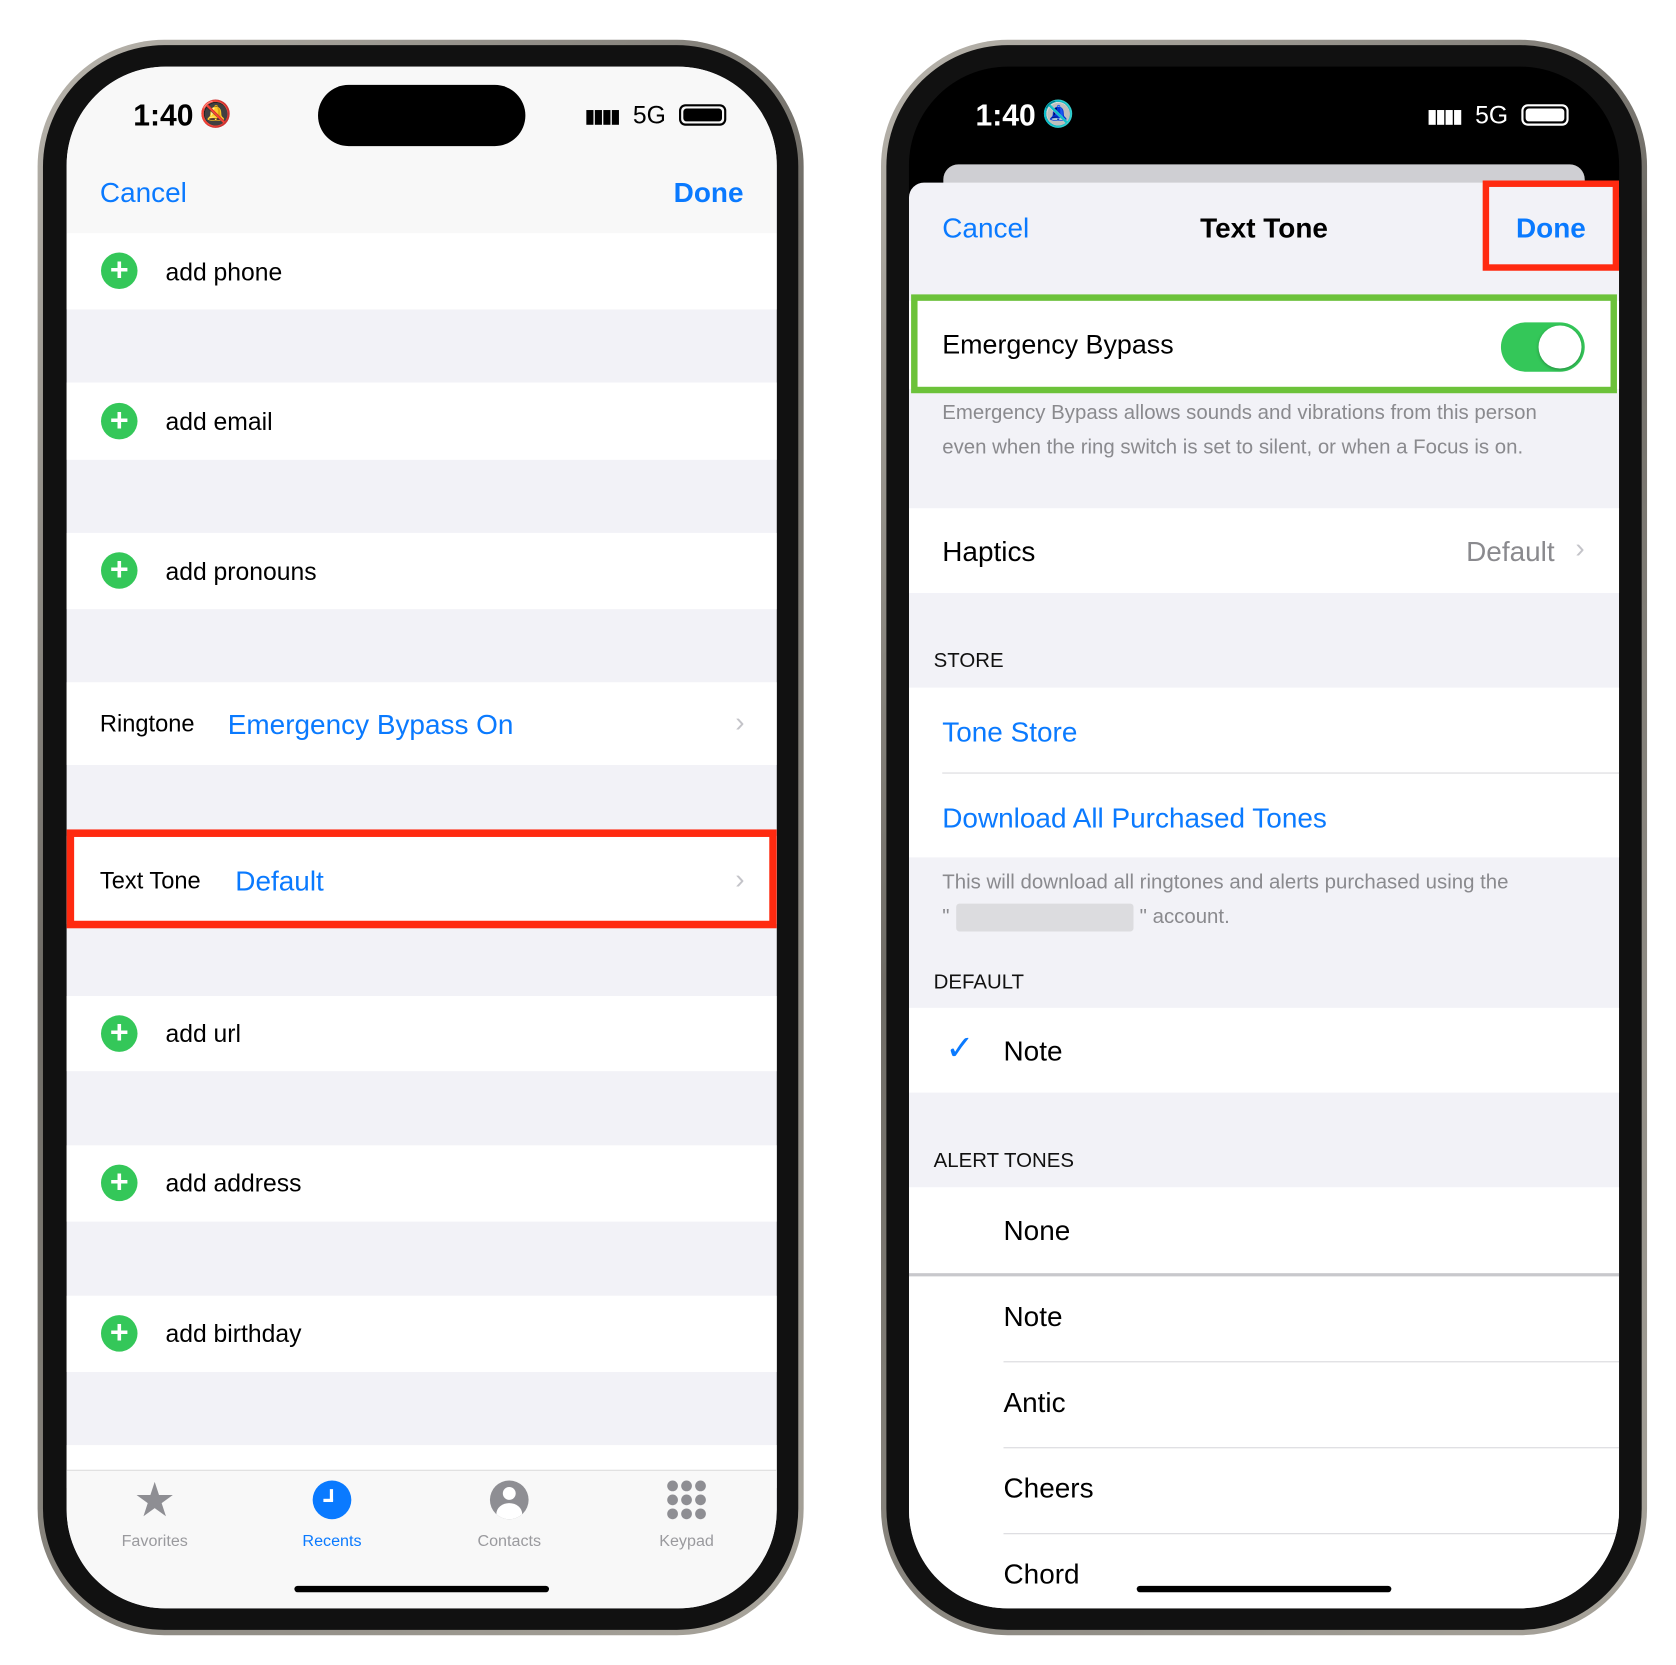 The image size is (1676, 1665). What do you see at coordinates (686, 1499) in the screenshot?
I see `keypad-icon` at bounding box center [686, 1499].